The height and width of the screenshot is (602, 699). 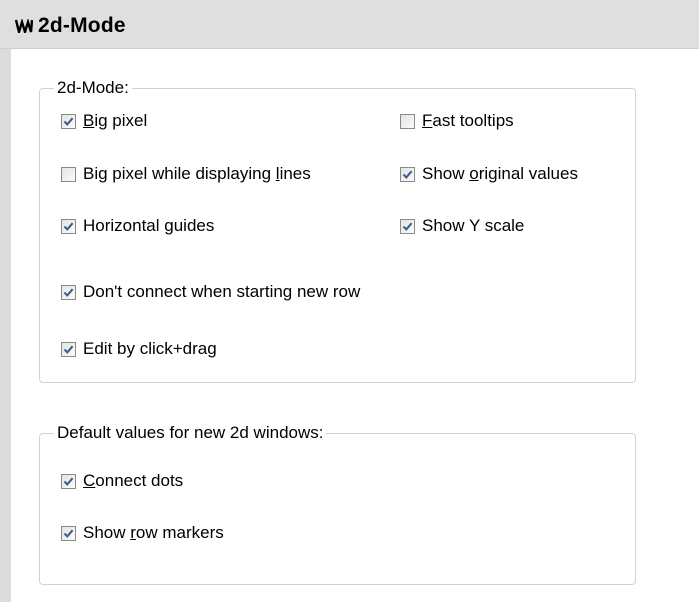 I want to click on checkbox-edit-by-click-drag: Edit by click+drag, so click(x=139, y=349).